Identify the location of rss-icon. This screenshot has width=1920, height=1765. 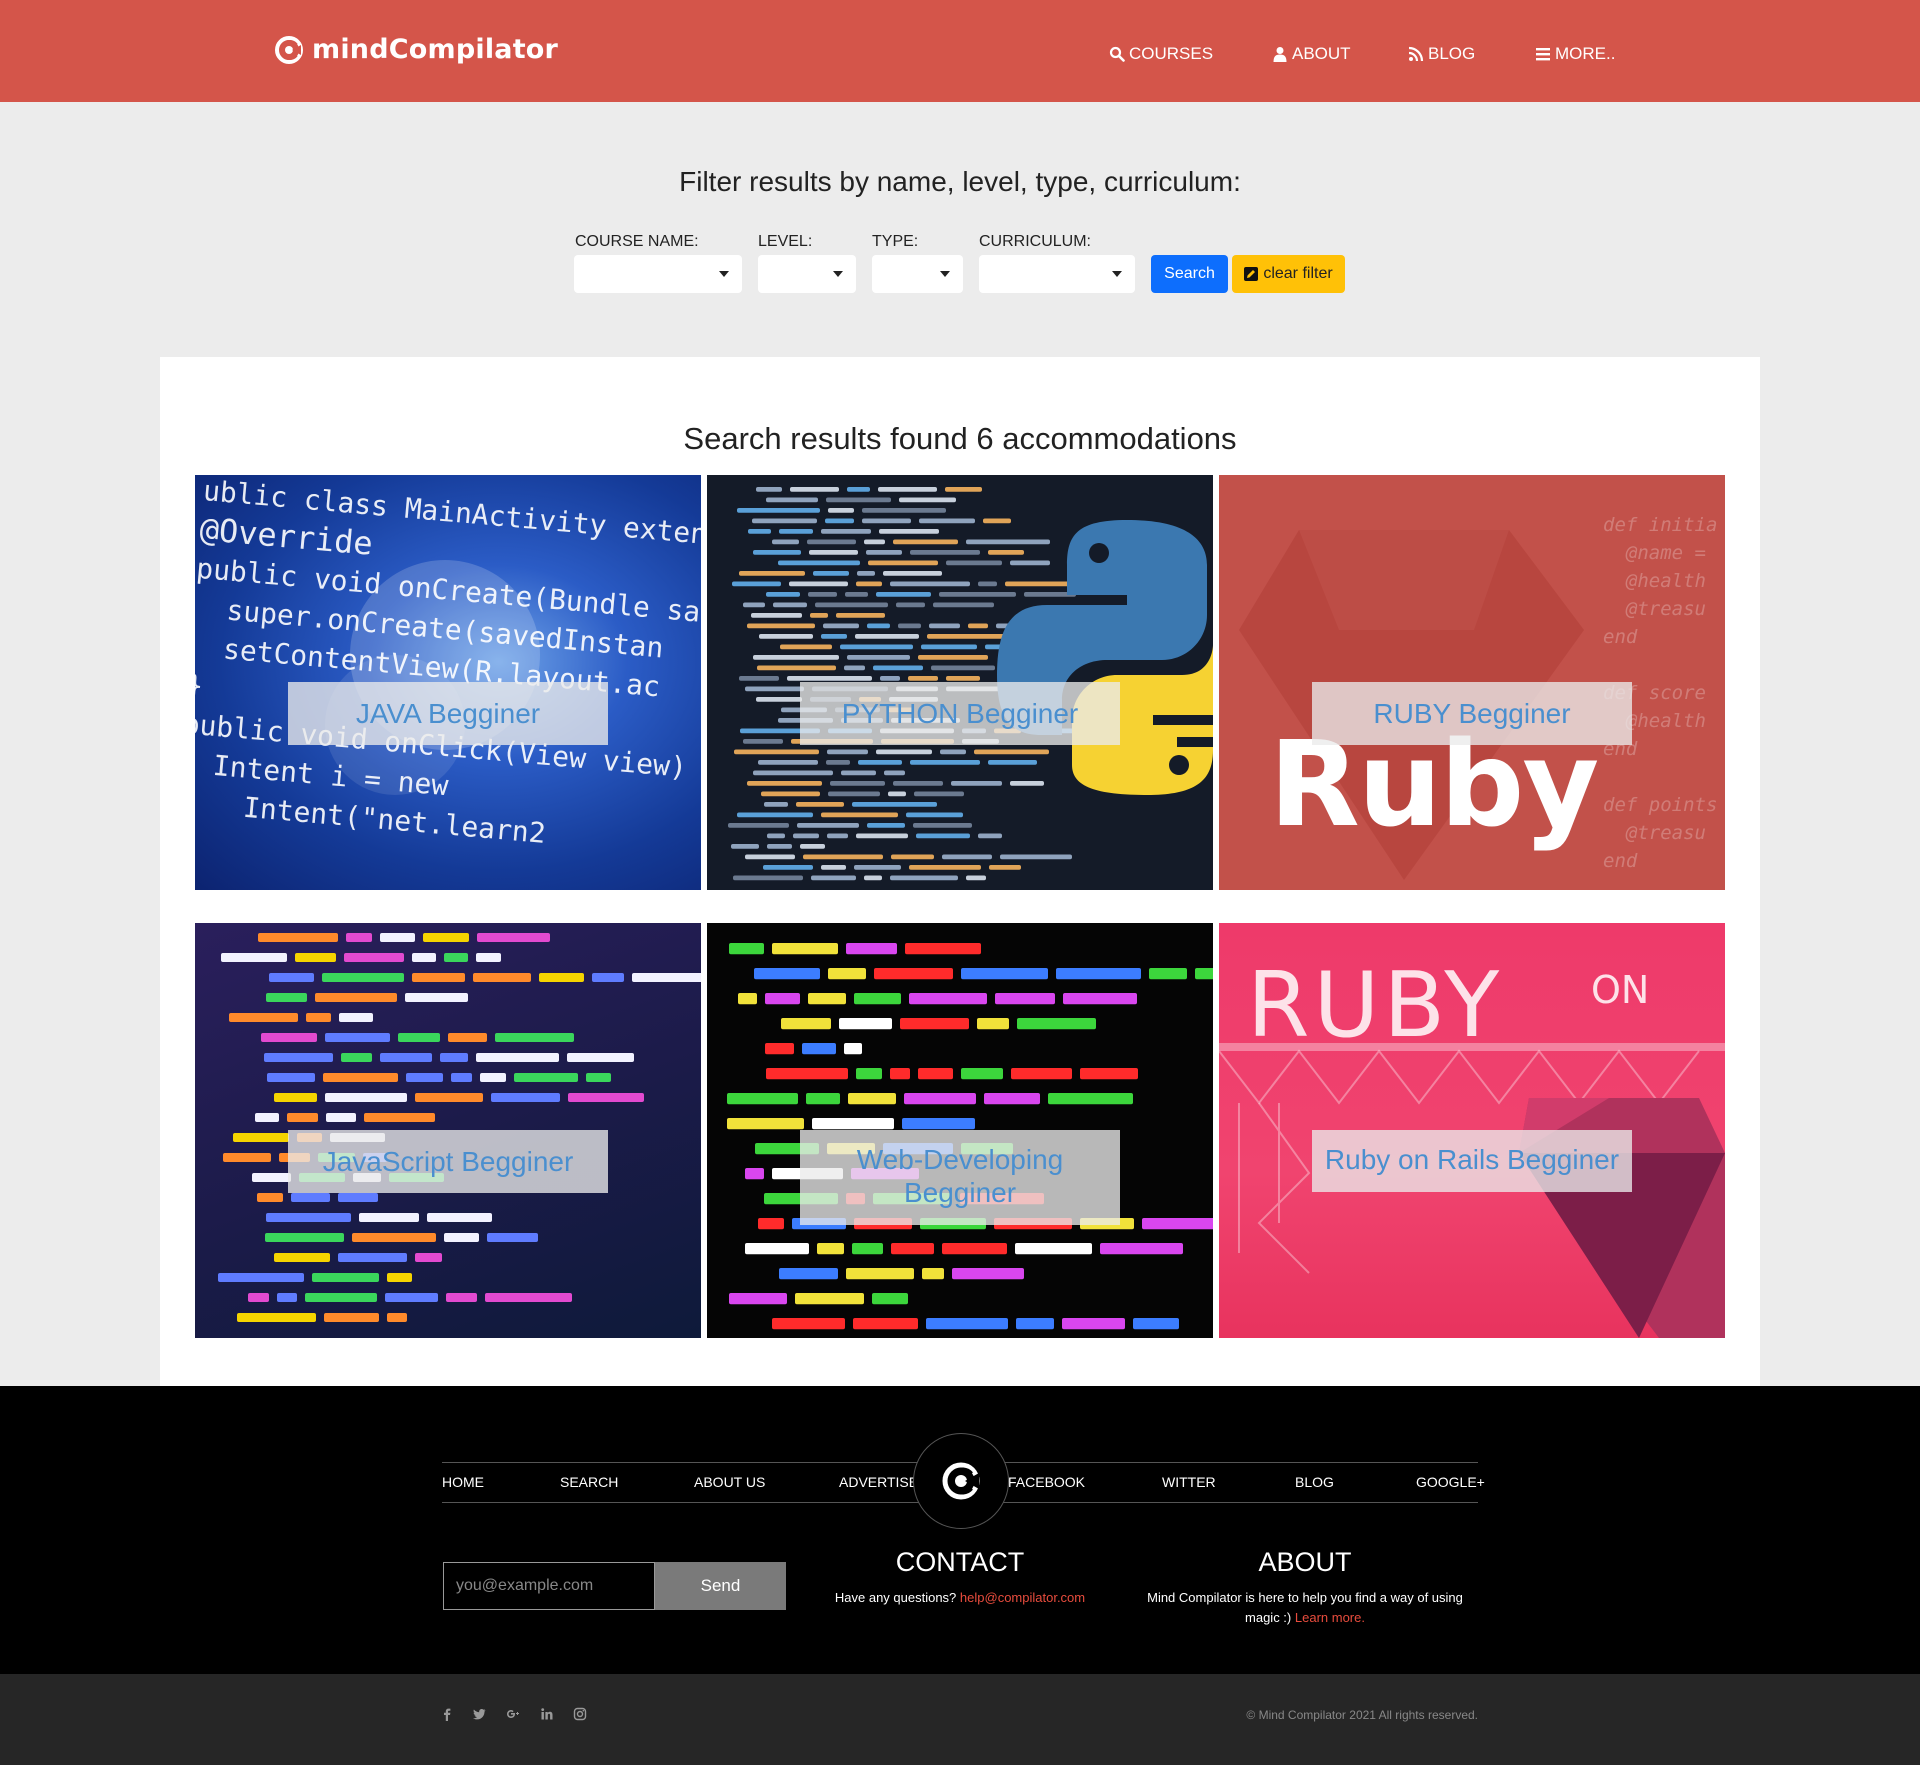
(1416, 54).